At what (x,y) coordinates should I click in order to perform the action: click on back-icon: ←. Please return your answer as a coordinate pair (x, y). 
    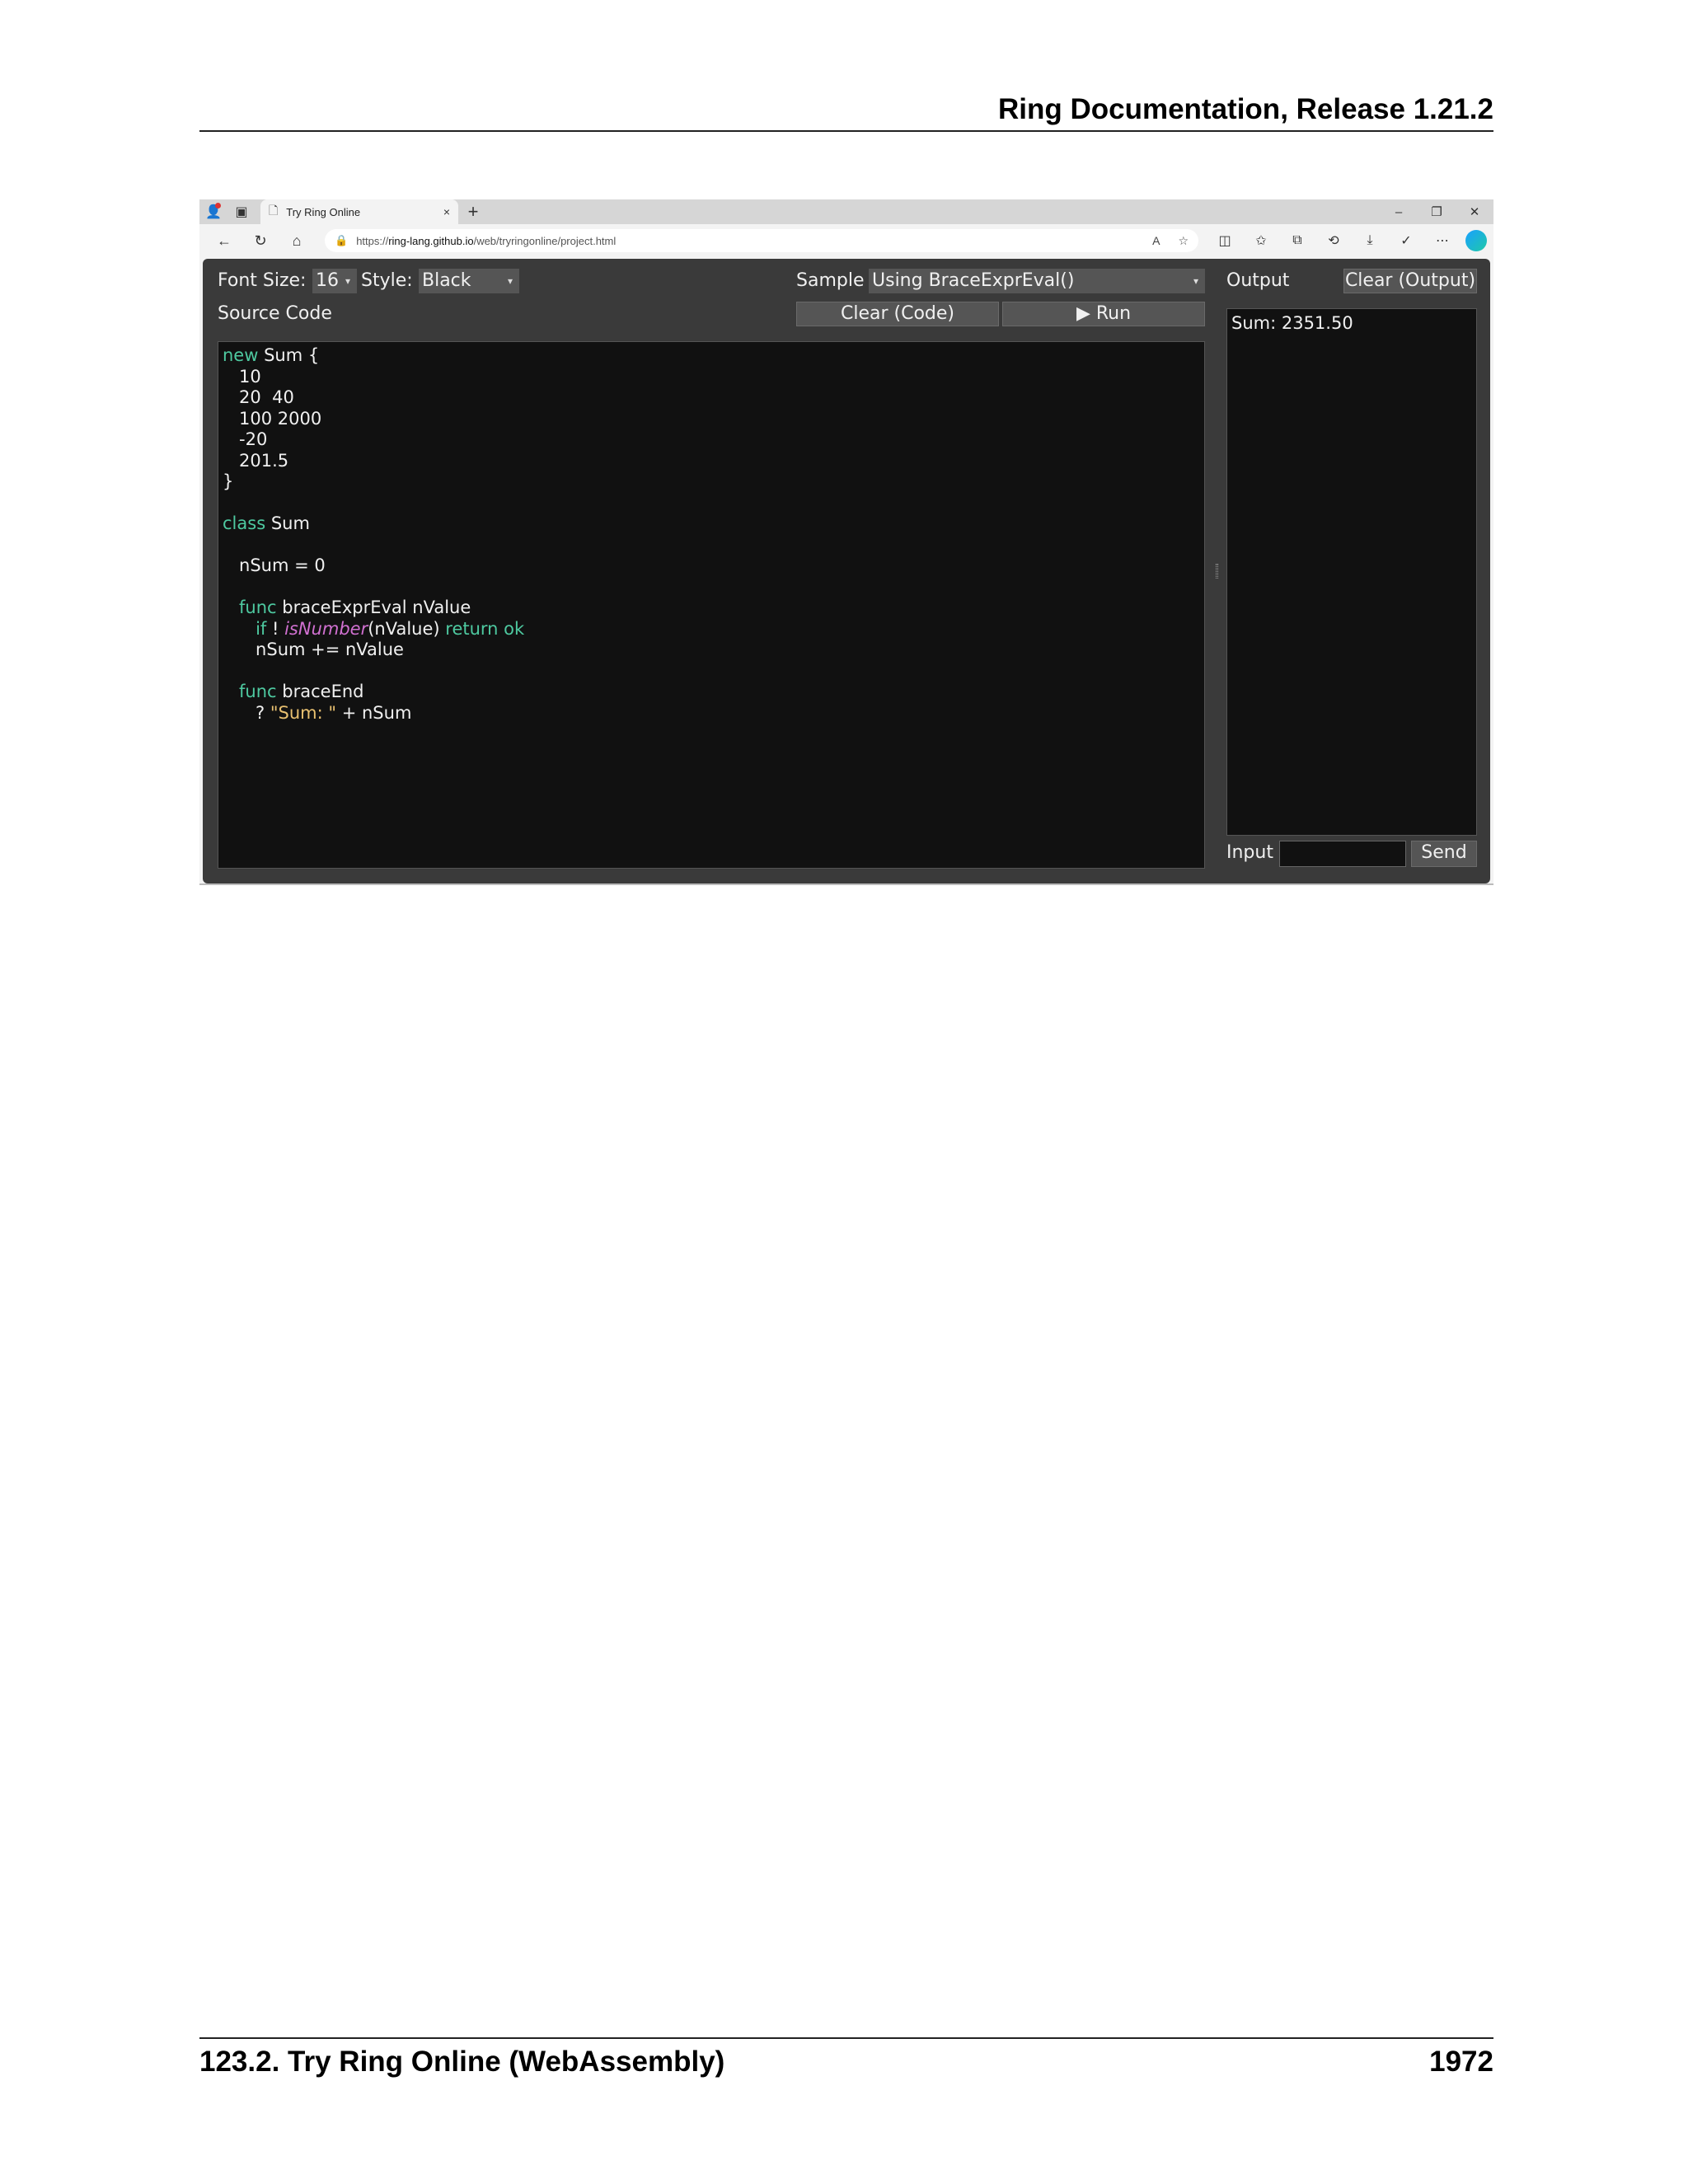
    Looking at the image, I should click on (224, 241).